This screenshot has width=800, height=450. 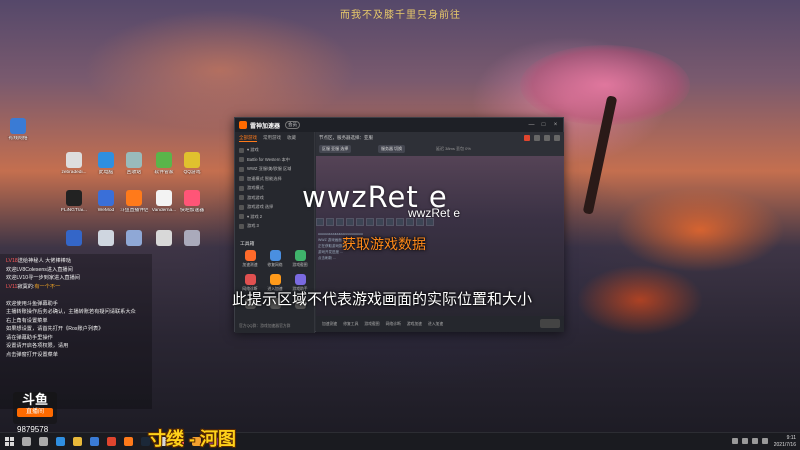 What do you see at coordinates (26, 286) in the screenshot?
I see `chat-text: 寂寞的:` at bounding box center [26, 286].